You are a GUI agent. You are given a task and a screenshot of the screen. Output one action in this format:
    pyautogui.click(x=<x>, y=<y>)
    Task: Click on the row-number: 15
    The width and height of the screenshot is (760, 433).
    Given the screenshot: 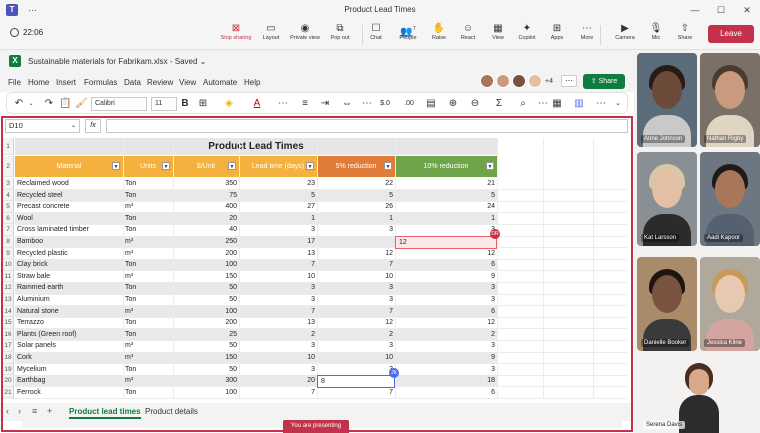 What is the action you would take?
    pyautogui.click(x=8, y=323)
    